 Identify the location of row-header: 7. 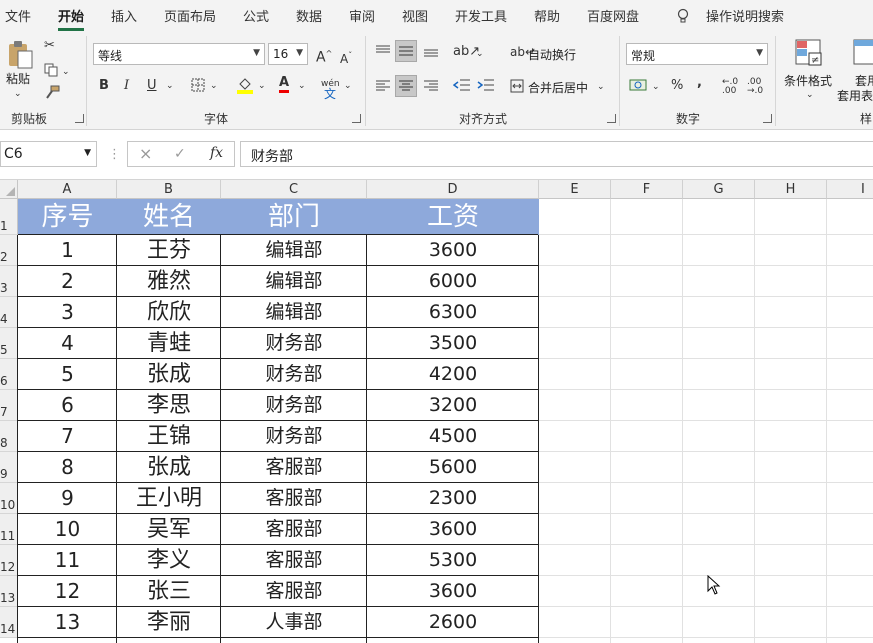
(9, 405).